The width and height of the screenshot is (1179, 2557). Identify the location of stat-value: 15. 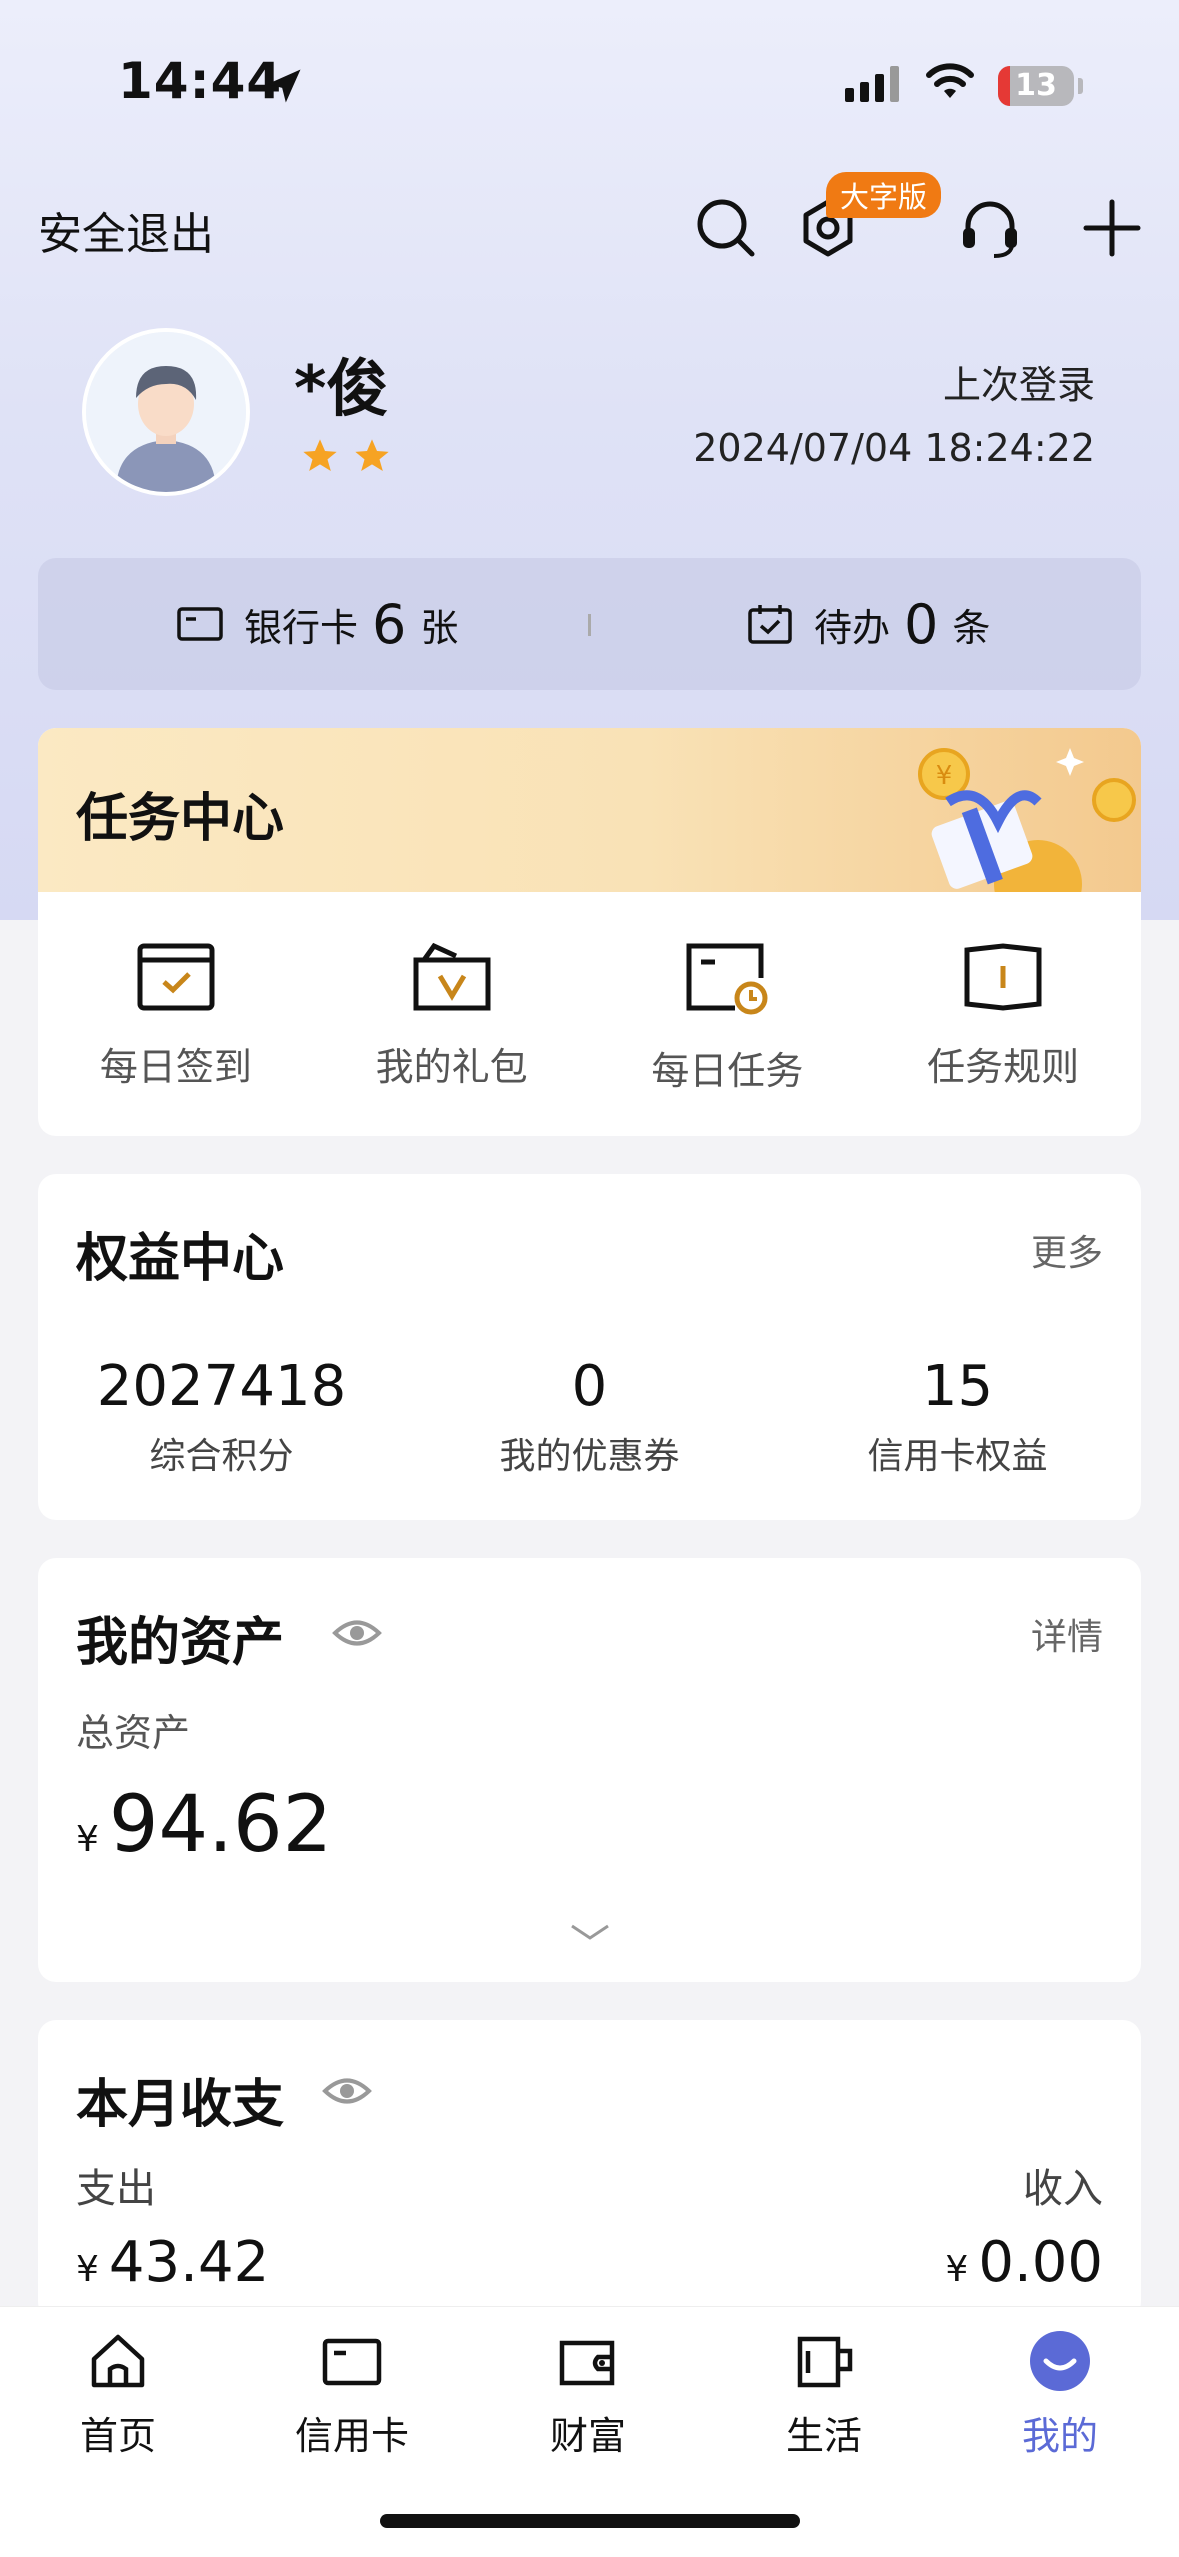
(957, 1386).